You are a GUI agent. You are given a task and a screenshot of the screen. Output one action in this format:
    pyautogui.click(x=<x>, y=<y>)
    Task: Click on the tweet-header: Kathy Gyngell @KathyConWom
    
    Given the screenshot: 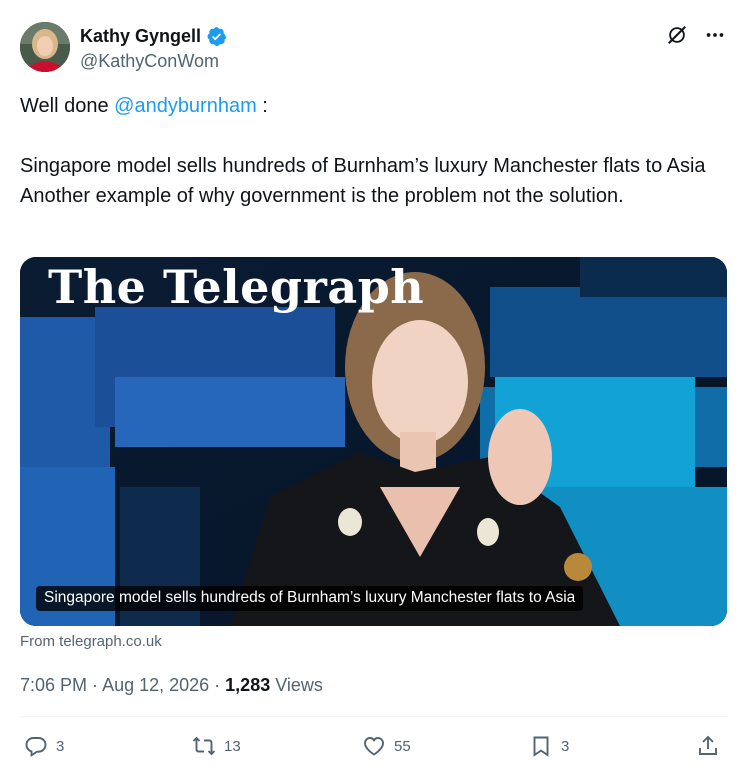 What is the action you would take?
    pyautogui.click(x=373, y=48)
    